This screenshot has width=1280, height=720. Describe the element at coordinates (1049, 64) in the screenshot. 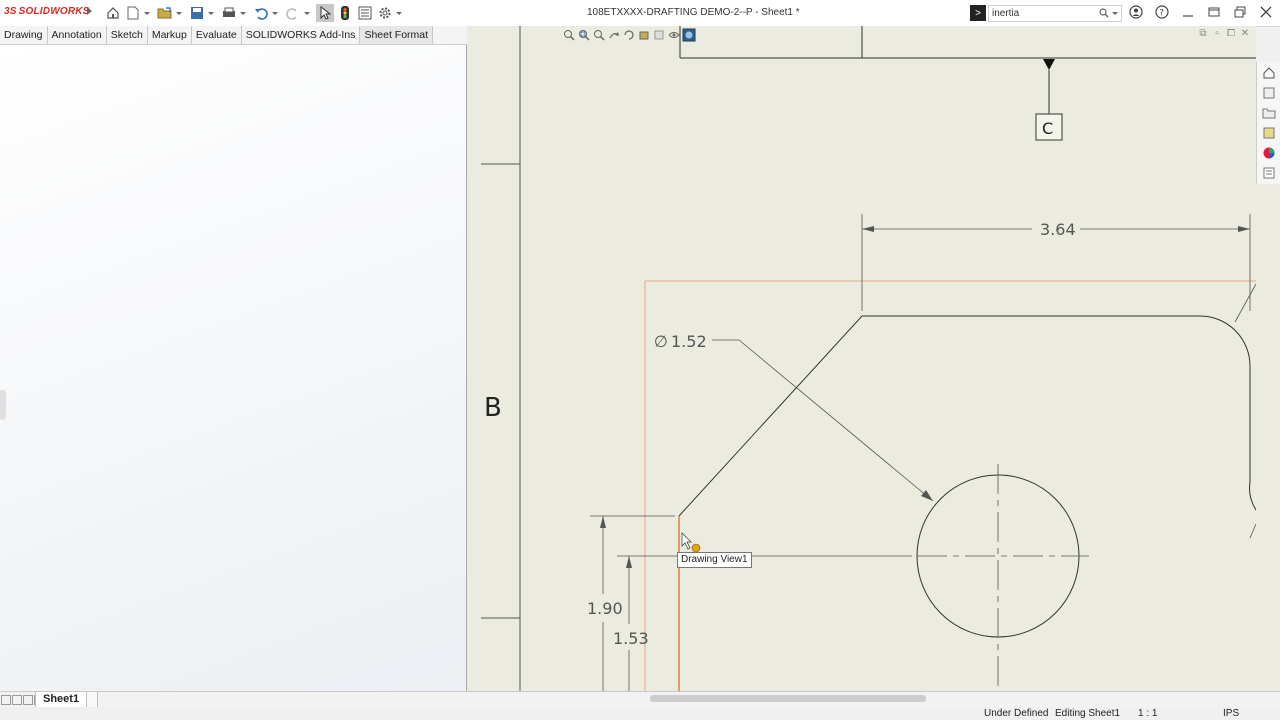

I see `datum-triangle` at that location.